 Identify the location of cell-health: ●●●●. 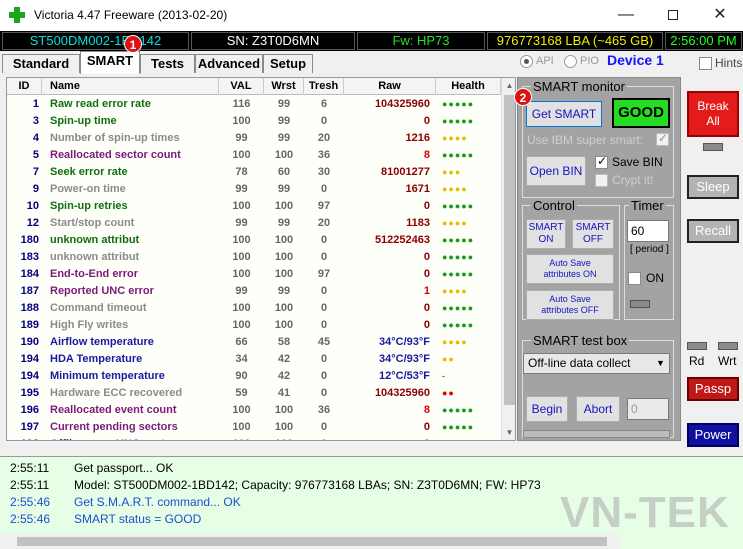
(455, 223).